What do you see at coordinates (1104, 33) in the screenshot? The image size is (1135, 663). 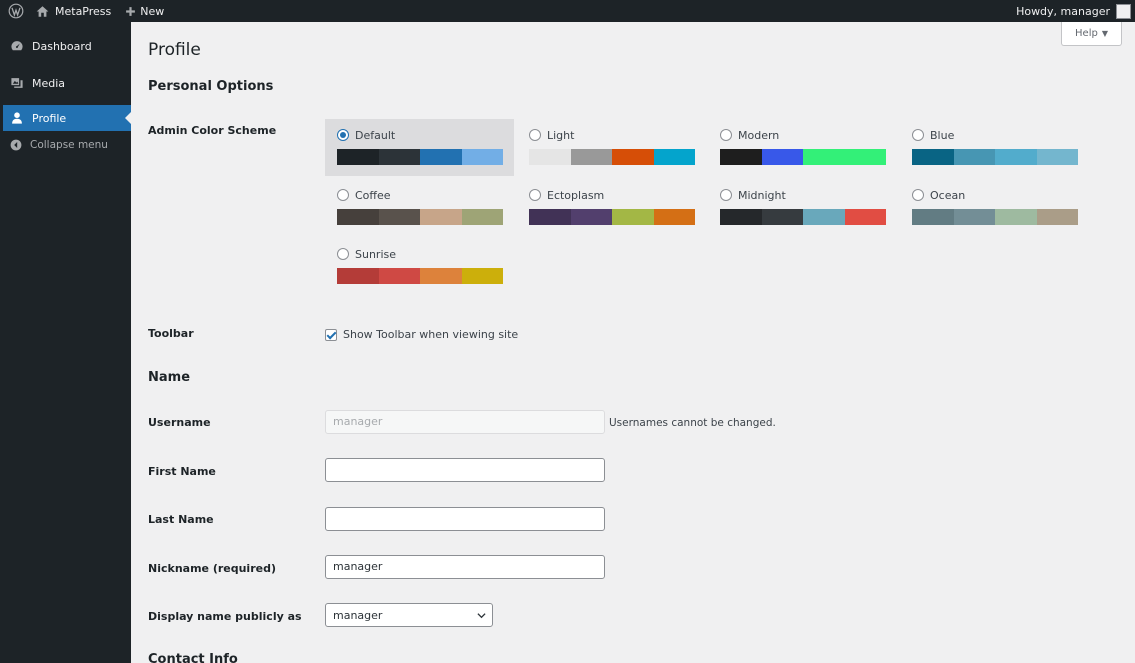 I see `caret-down-icon: ▼` at bounding box center [1104, 33].